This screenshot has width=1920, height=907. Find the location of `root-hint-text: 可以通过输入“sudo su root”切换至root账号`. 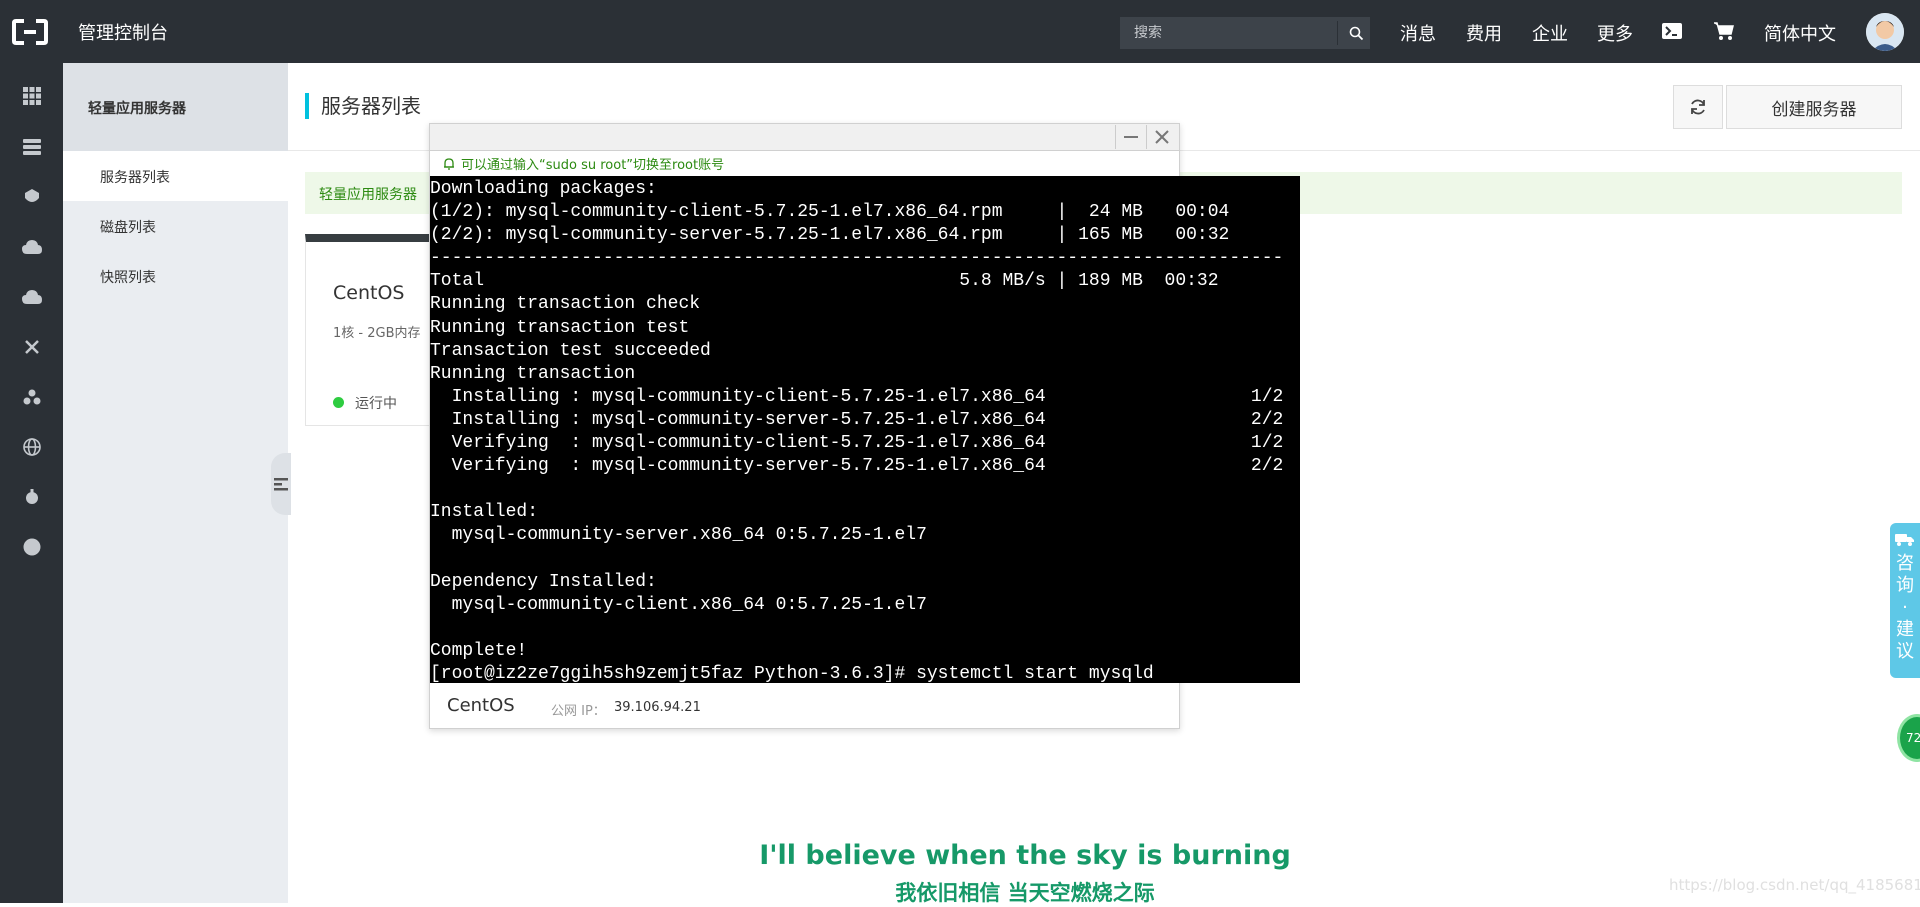

root-hint-text: 可以通过输入“sudo su root”切换至root账号 is located at coordinates (593, 165).